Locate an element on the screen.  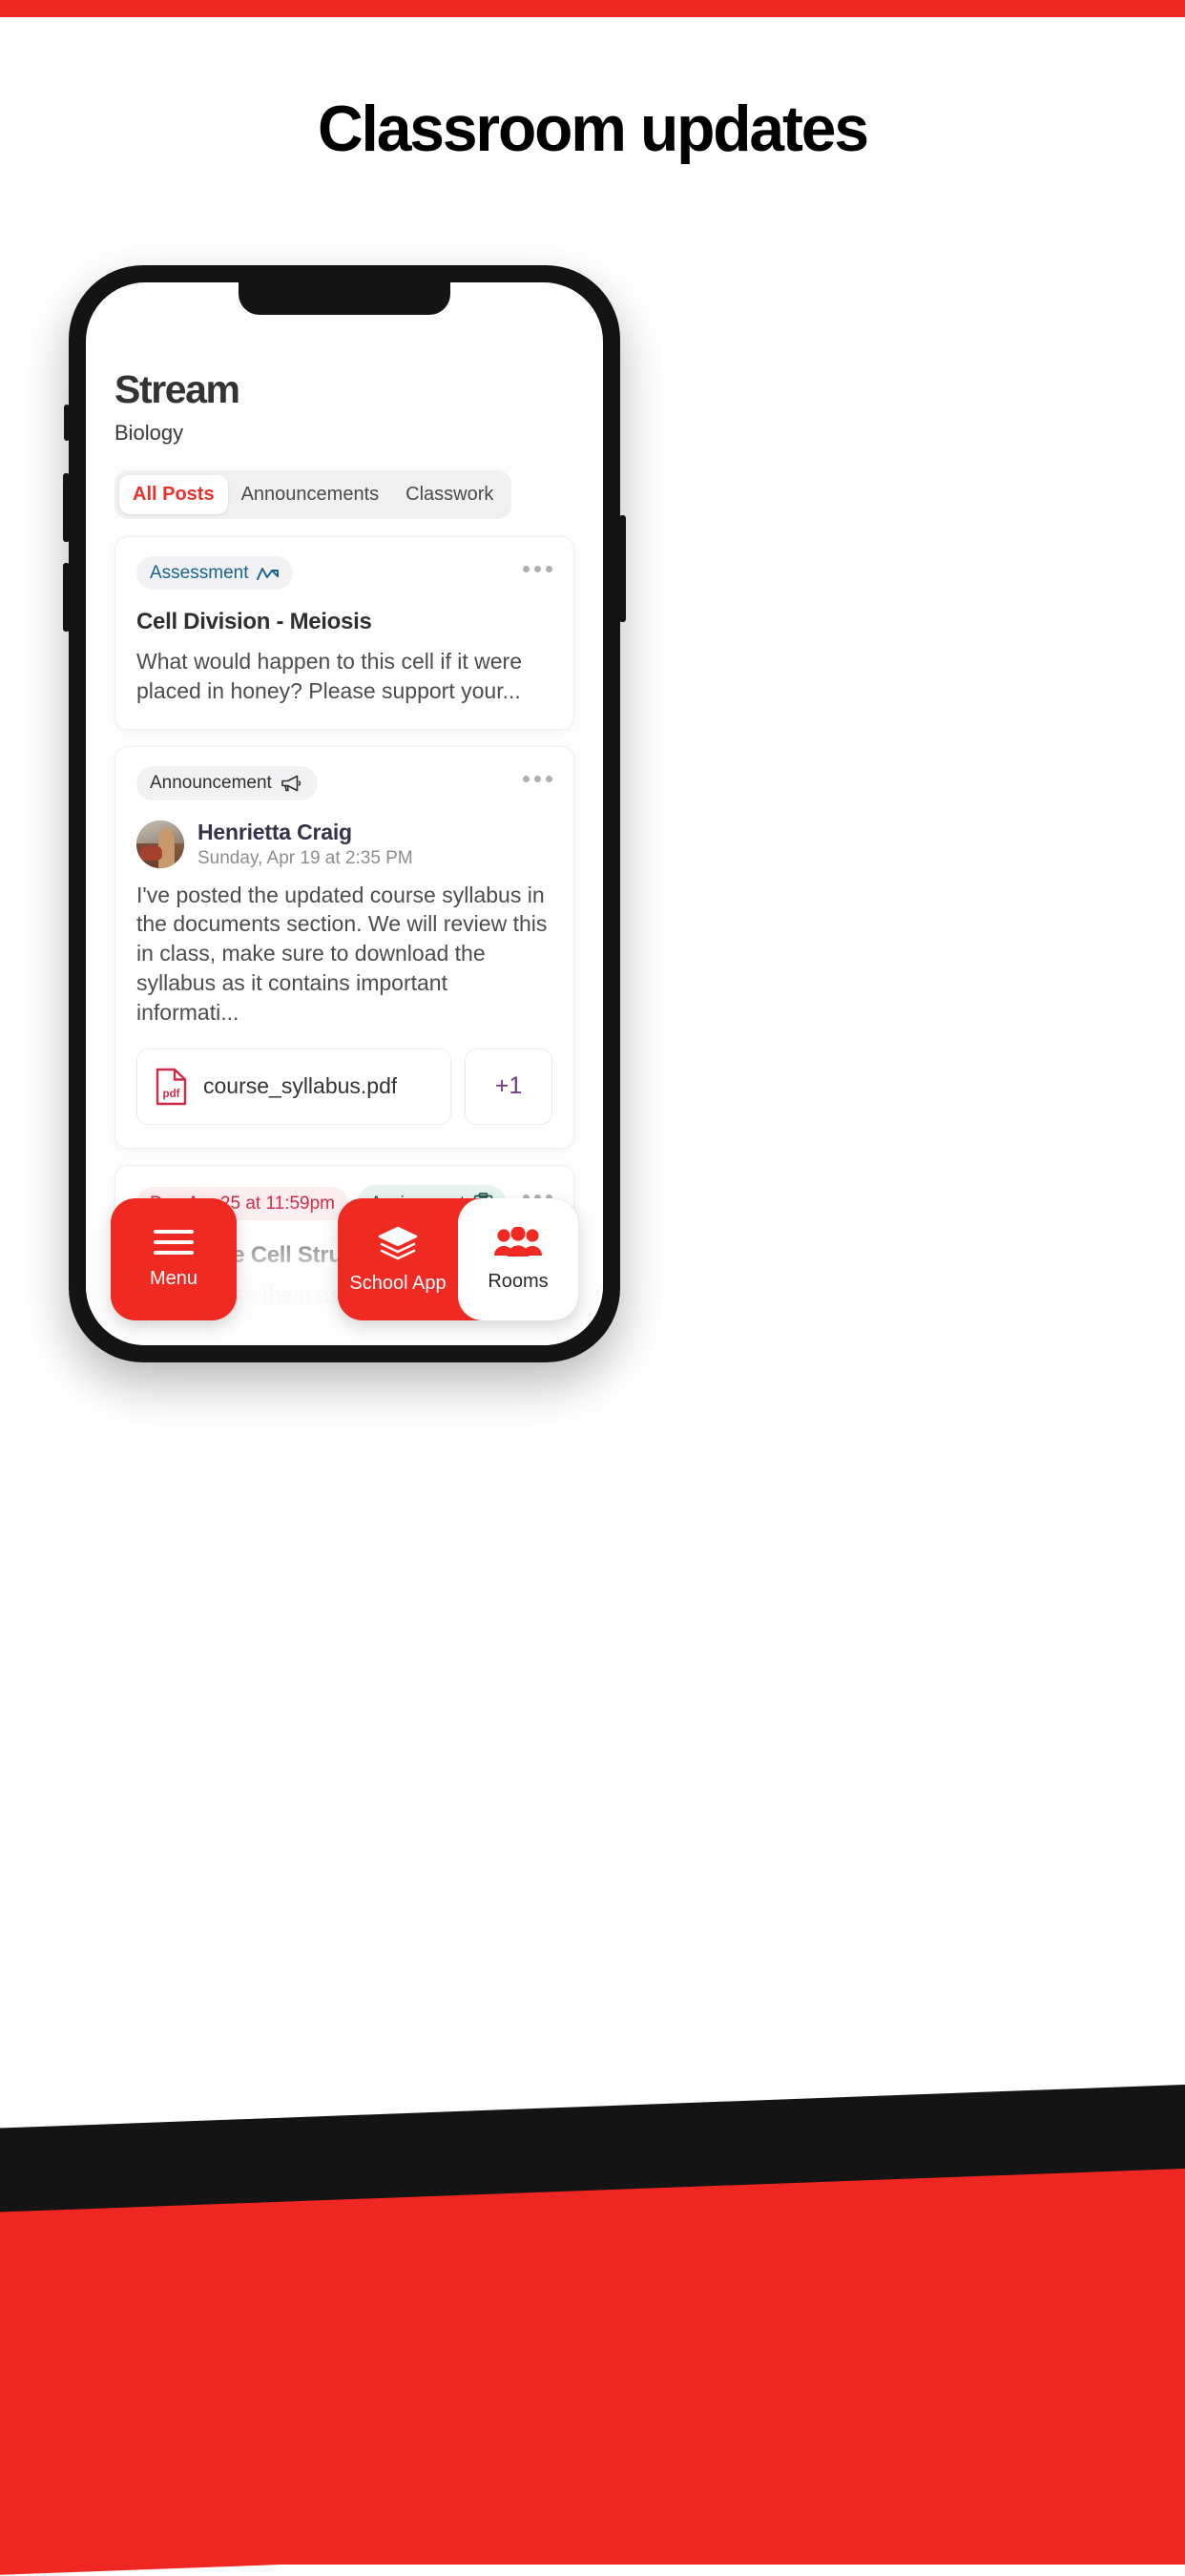
badge-group: Assessment is located at coordinates (215, 573).